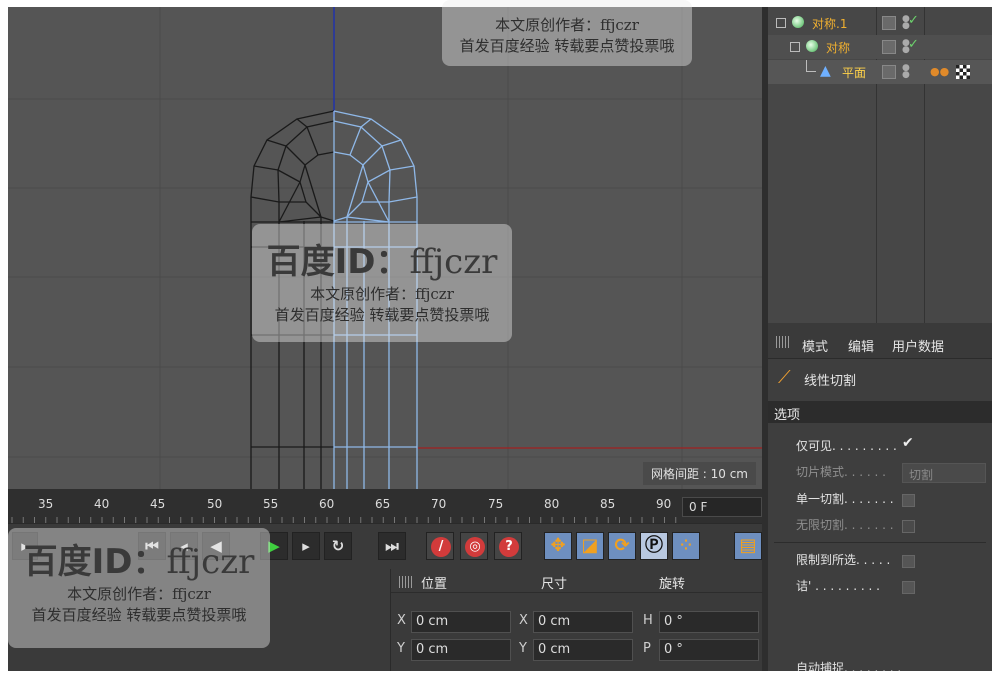 The height and width of the screenshot is (679, 1000). Describe the element at coordinates (748, 546) in the screenshot. I see `film-strip-icon: ▤` at that location.